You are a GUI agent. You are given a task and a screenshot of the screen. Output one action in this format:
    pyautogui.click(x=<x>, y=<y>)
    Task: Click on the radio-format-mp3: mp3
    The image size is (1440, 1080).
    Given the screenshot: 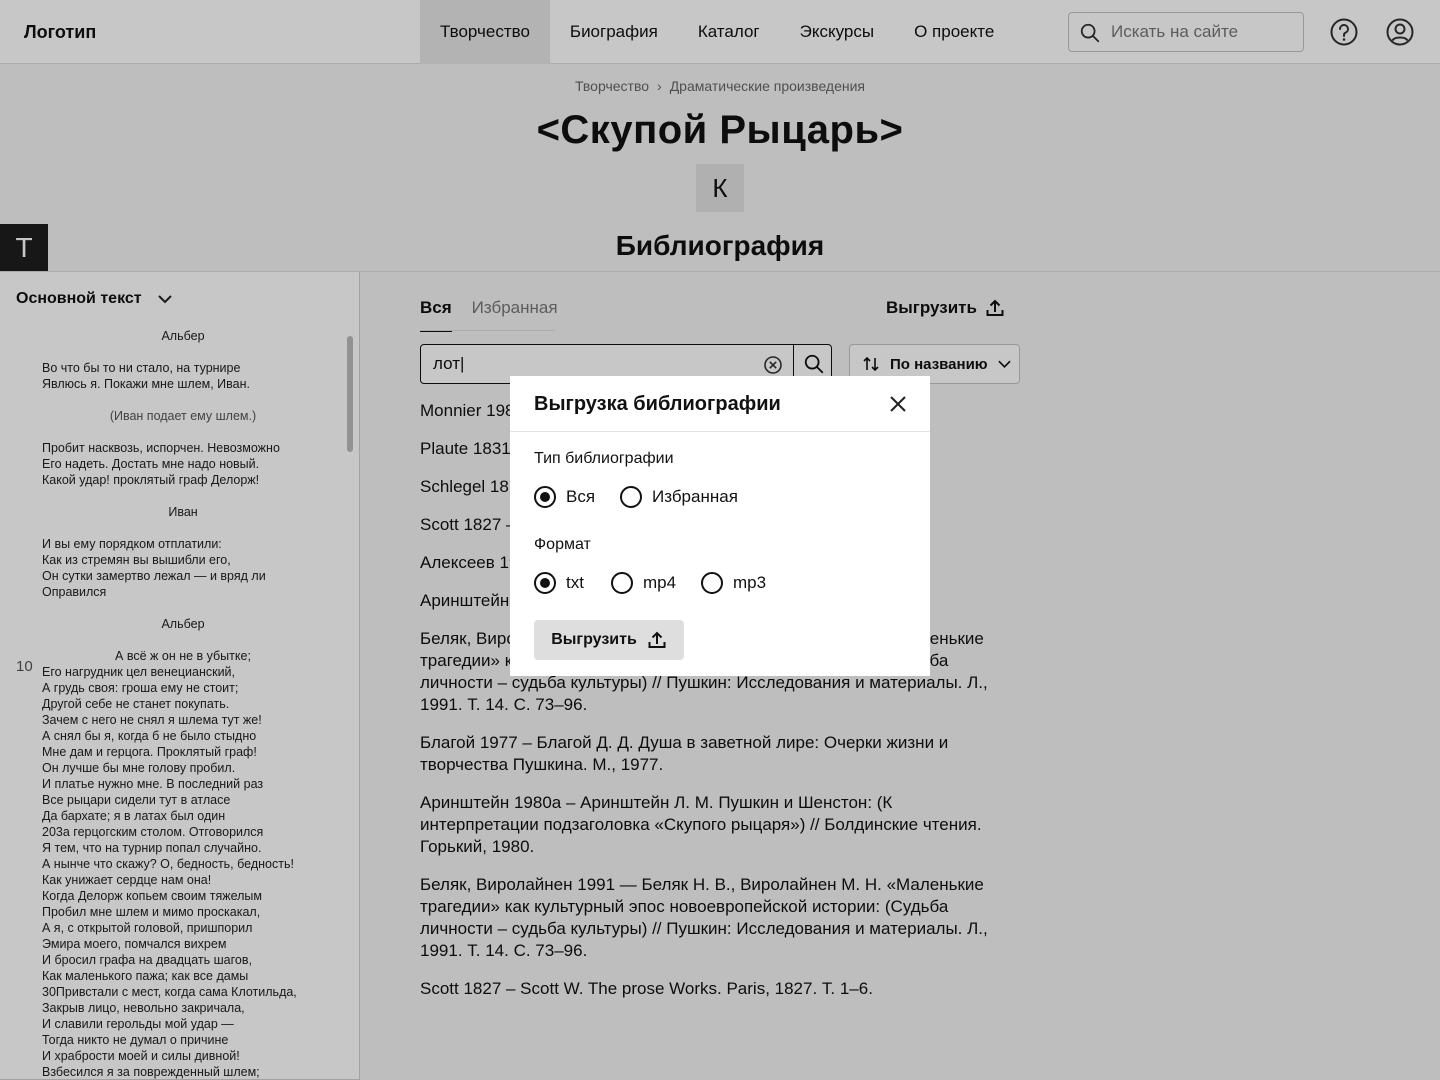 What is the action you would take?
    pyautogui.click(x=733, y=583)
    